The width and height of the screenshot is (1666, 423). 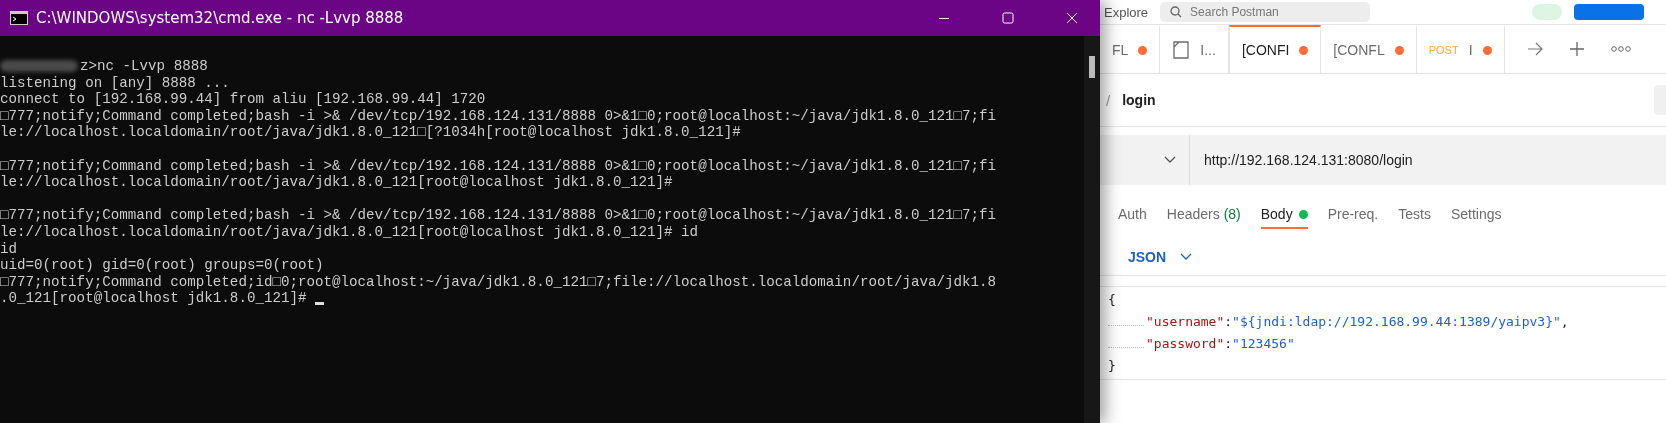 What do you see at coordinates (1369, 49) in the screenshot?
I see `request-tab: [CONFL` at bounding box center [1369, 49].